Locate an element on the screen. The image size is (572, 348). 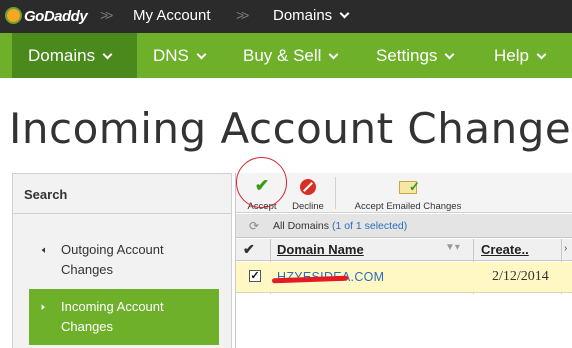
filter-icon: ▼▾ is located at coordinates (452, 247).